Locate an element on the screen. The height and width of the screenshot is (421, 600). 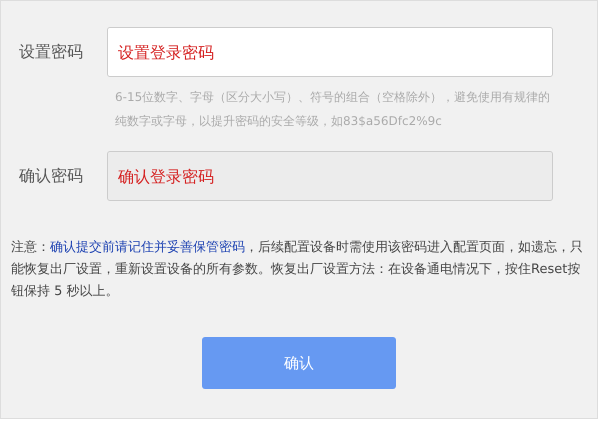
password-field: 设置登录密码 is located at coordinates (330, 52).